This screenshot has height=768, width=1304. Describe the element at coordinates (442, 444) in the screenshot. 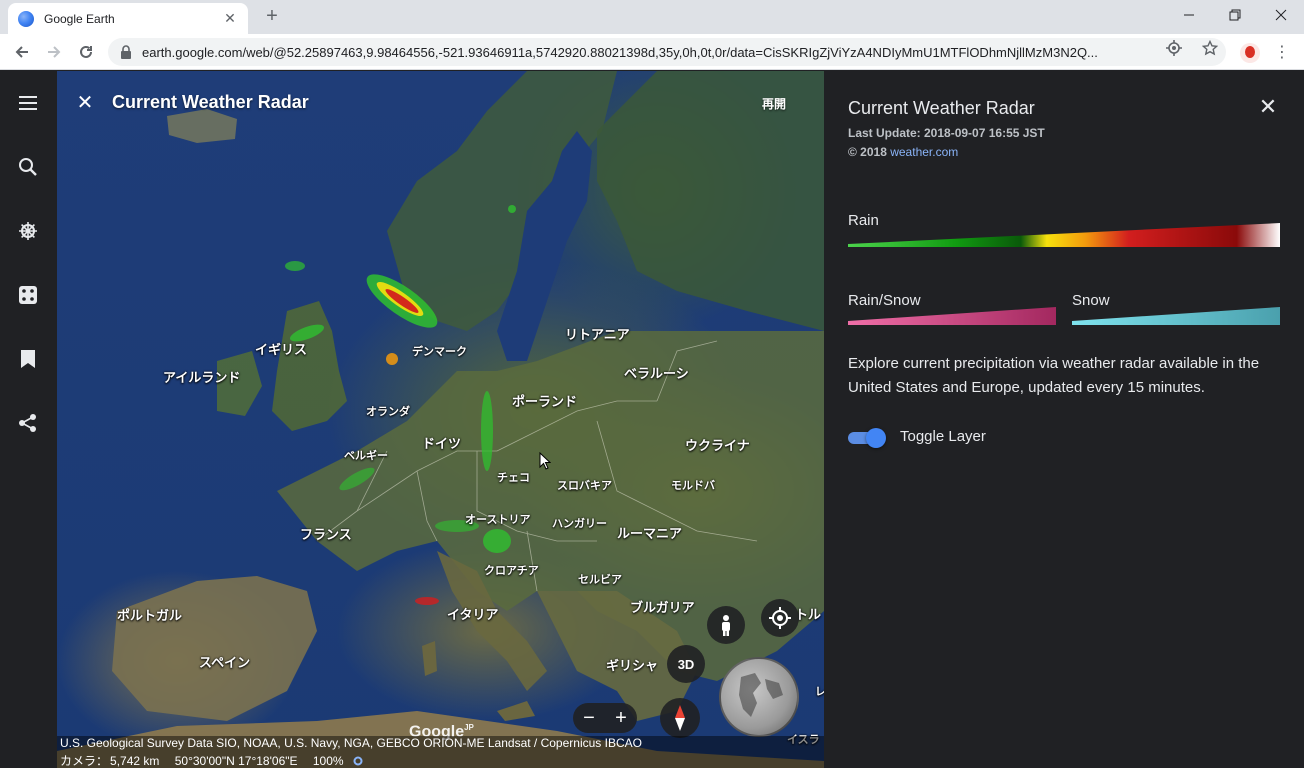

I see `label-germany: ドイツ` at that location.